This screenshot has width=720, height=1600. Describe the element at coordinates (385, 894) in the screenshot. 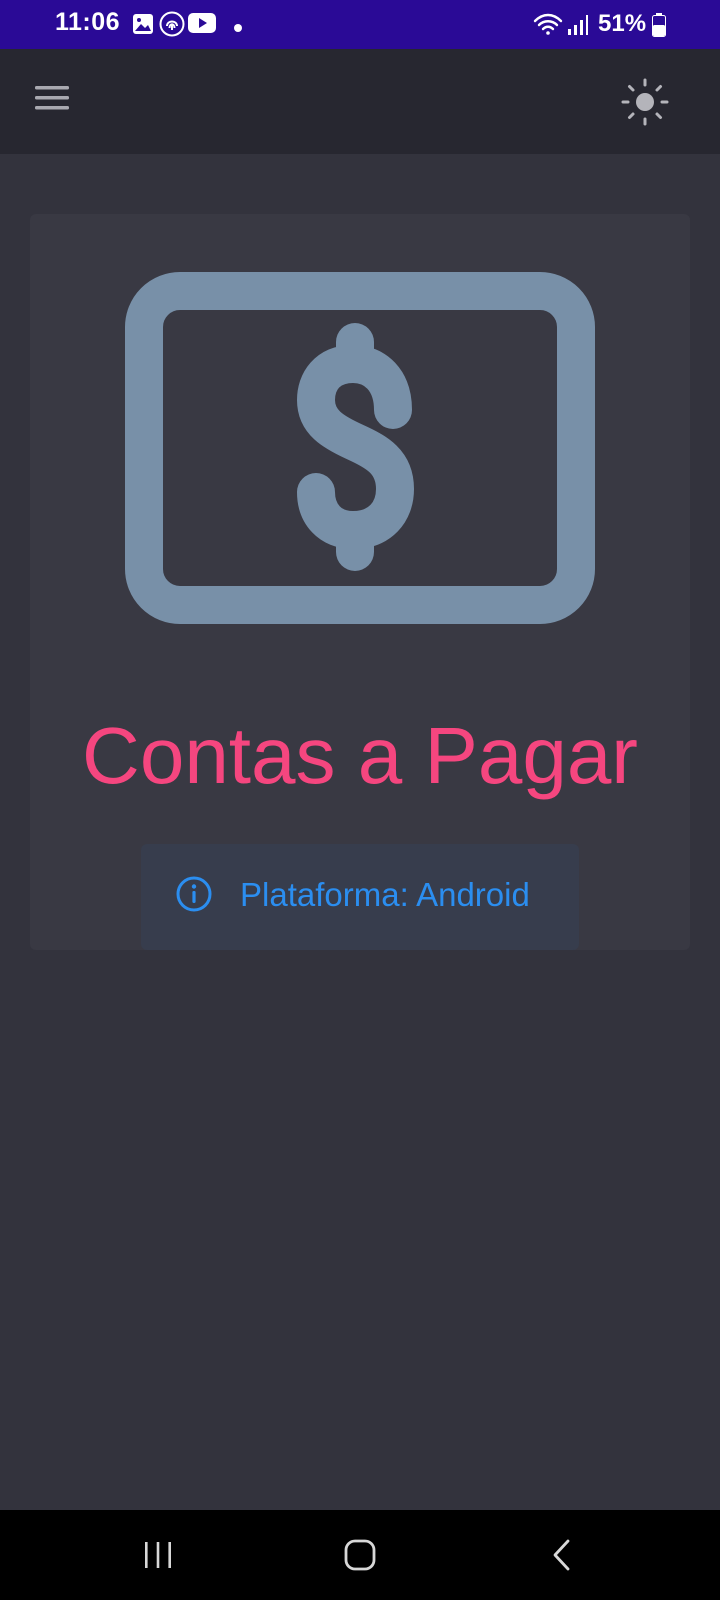

I see `platform-info-text: Plataforma: Android` at that location.